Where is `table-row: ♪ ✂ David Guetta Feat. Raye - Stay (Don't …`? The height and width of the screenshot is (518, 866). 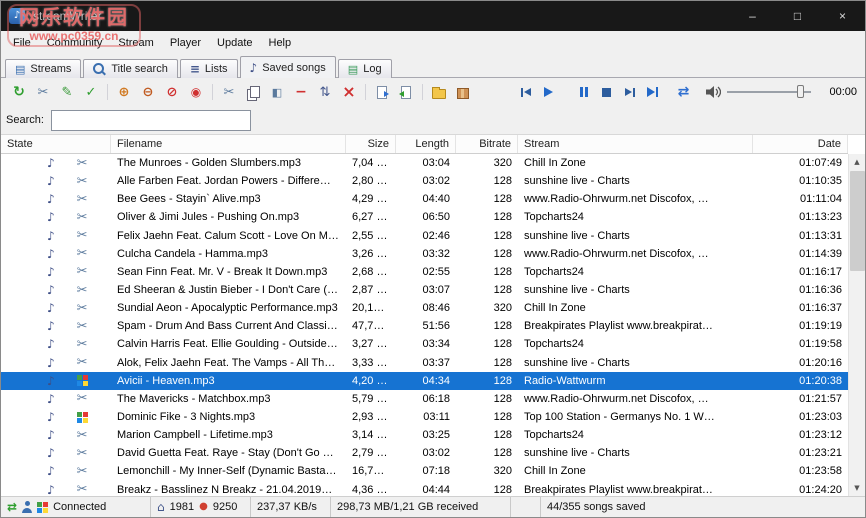 table-row: ♪ ✂ David Guetta Feat. Raye - Stay (Don't … is located at coordinates (424, 453).